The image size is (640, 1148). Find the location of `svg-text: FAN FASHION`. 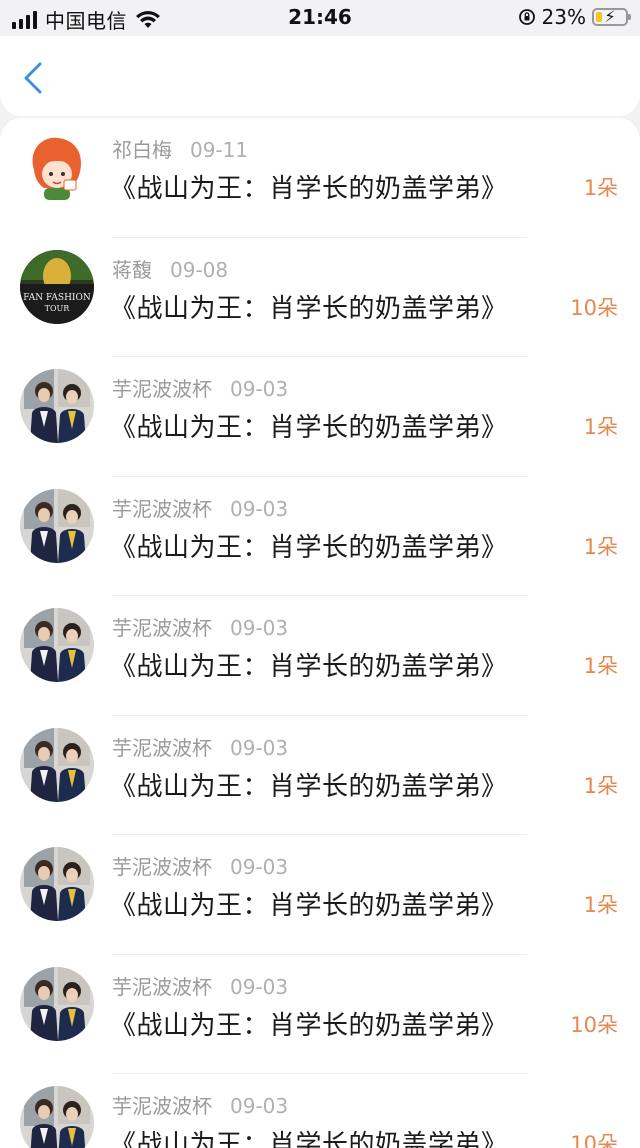

svg-text: FAN FASHION is located at coordinates (57, 298).